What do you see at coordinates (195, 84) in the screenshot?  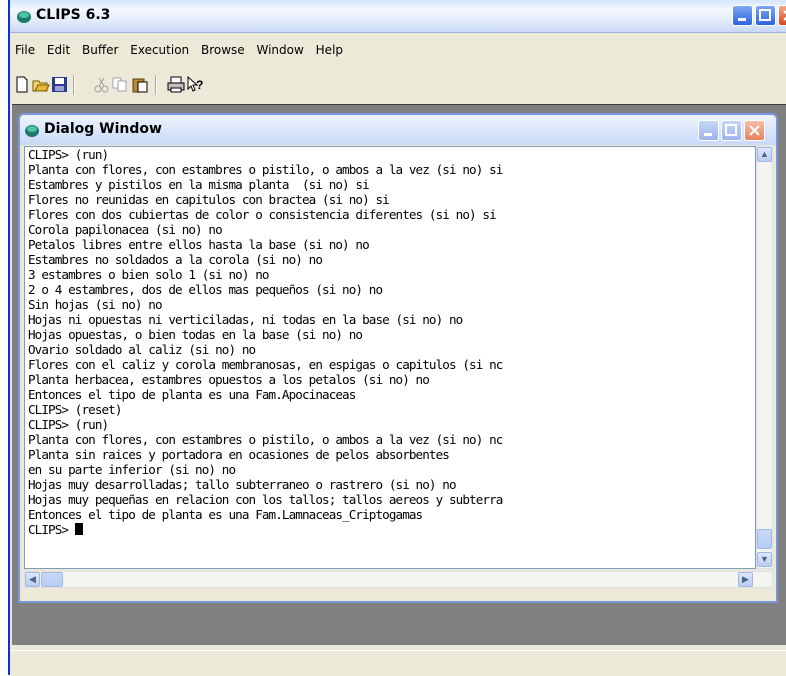 I see `context-help-icon: ?` at bounding box center [195, 84].